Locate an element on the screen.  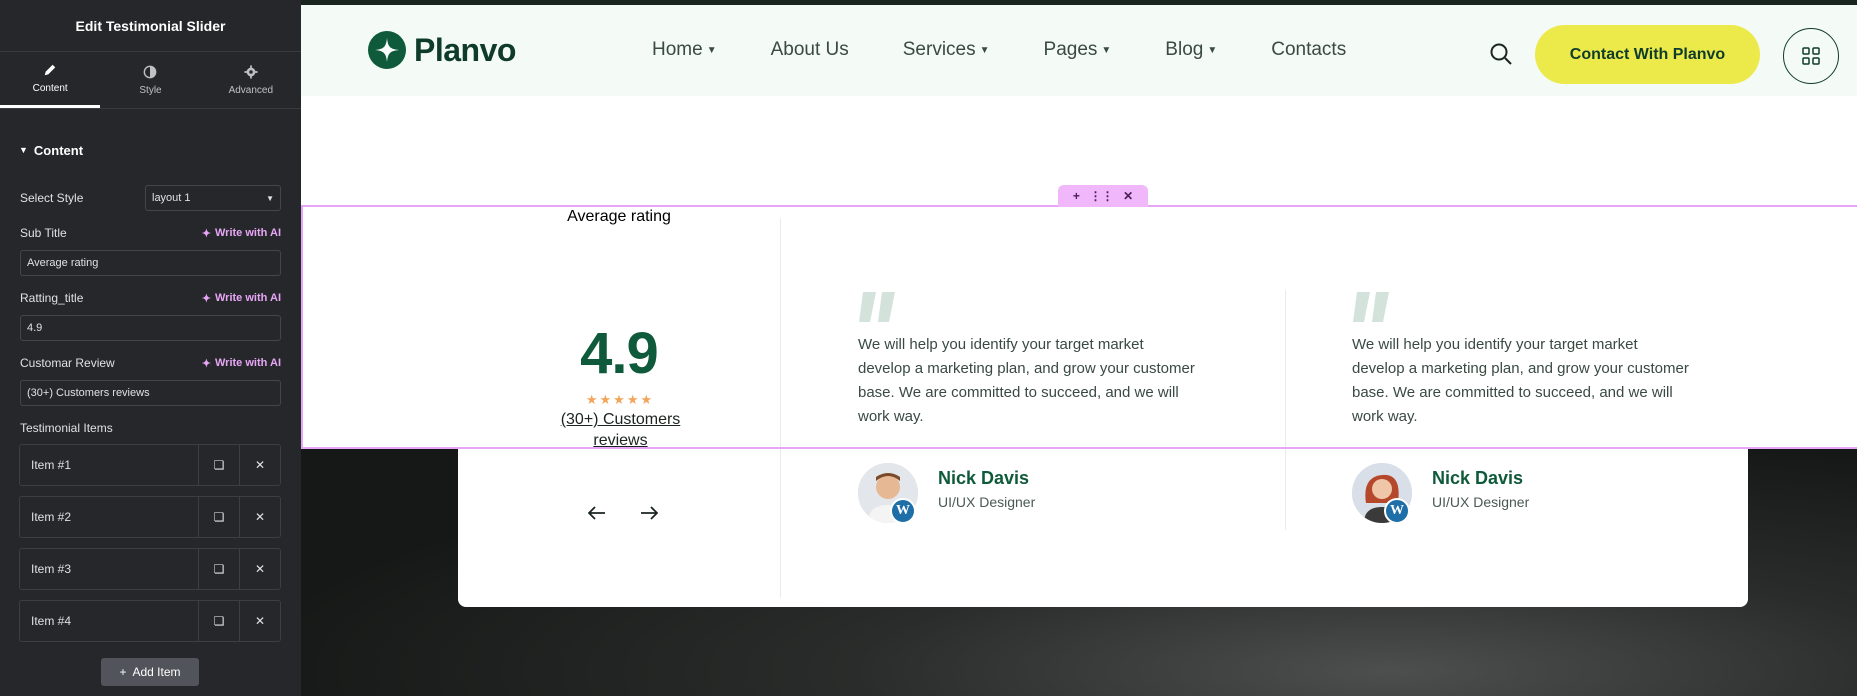
logo-icon is located at coordinates (387, 50).